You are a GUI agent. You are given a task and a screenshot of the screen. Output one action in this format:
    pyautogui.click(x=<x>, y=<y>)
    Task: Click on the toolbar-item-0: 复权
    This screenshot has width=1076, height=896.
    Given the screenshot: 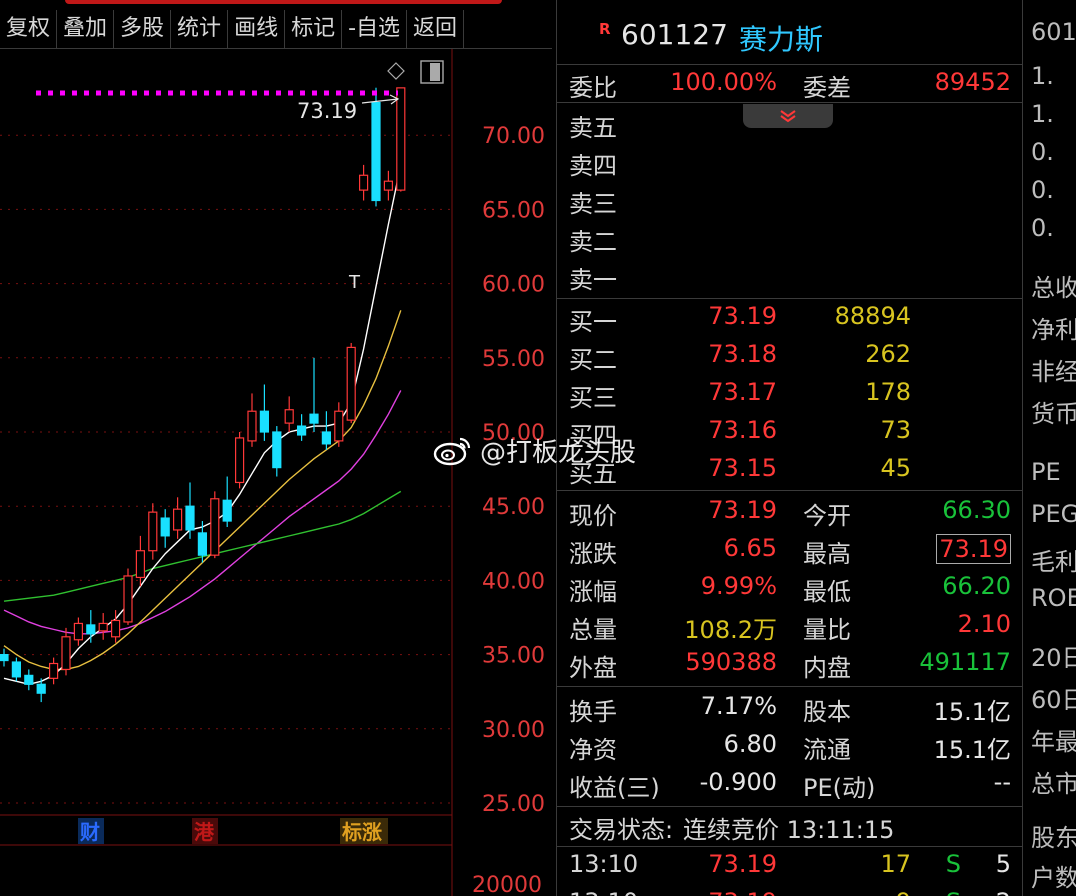 What is the action you would take?
    pyautogui.click(x=29, y=29)
    